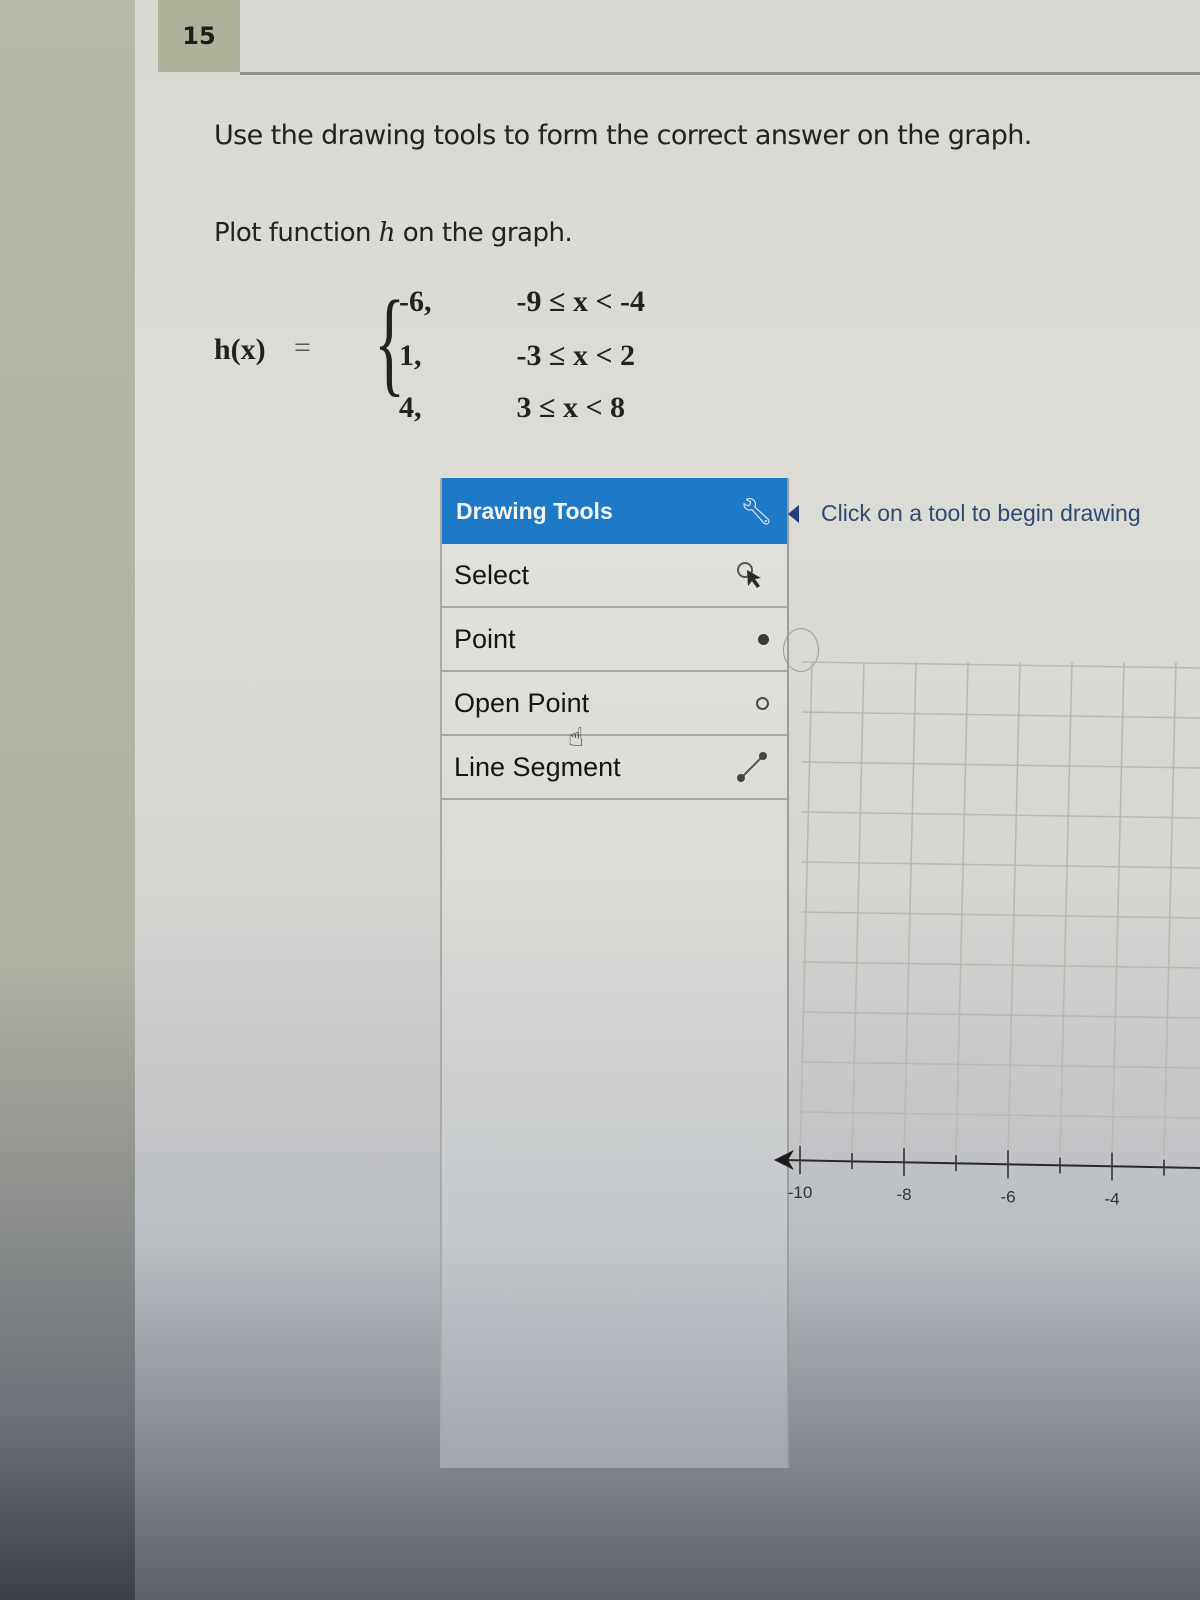  Describe the element at coordinates (614, 704) in the screenshot. I see `tool-open-point: Open Point` at that location.